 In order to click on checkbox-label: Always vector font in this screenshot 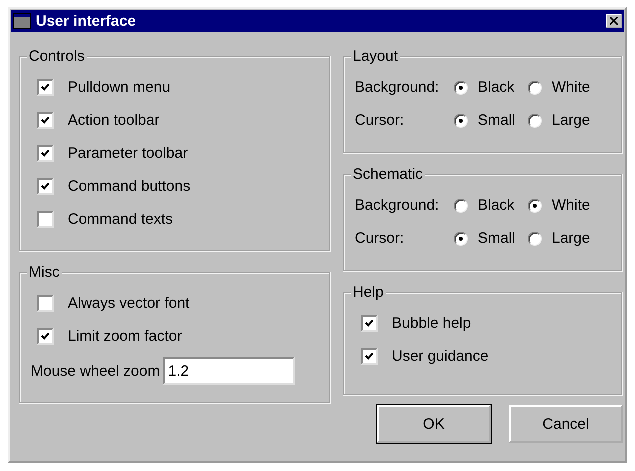, I will do `click(129, 303)`.